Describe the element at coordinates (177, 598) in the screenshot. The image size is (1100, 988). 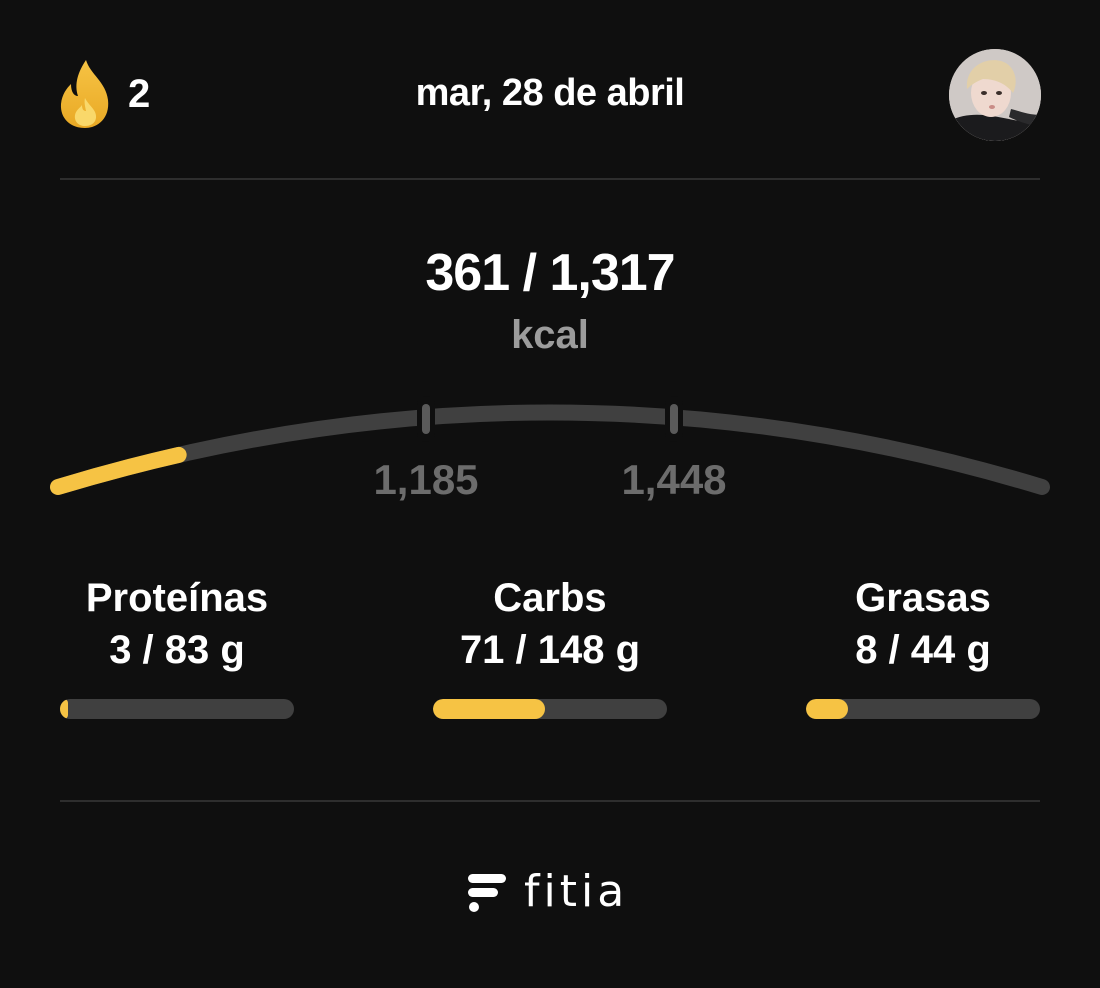
I see `macro-proteins-name: Proteínas` at that location.